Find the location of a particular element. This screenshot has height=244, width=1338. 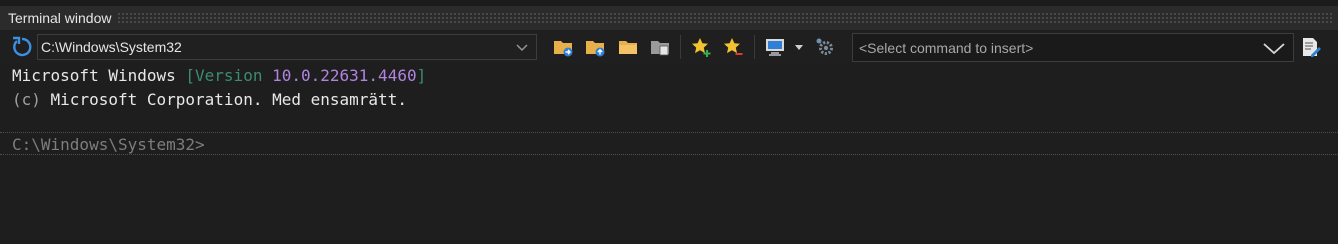

title-bar: Terminal window is located at coordinates (669, 18).